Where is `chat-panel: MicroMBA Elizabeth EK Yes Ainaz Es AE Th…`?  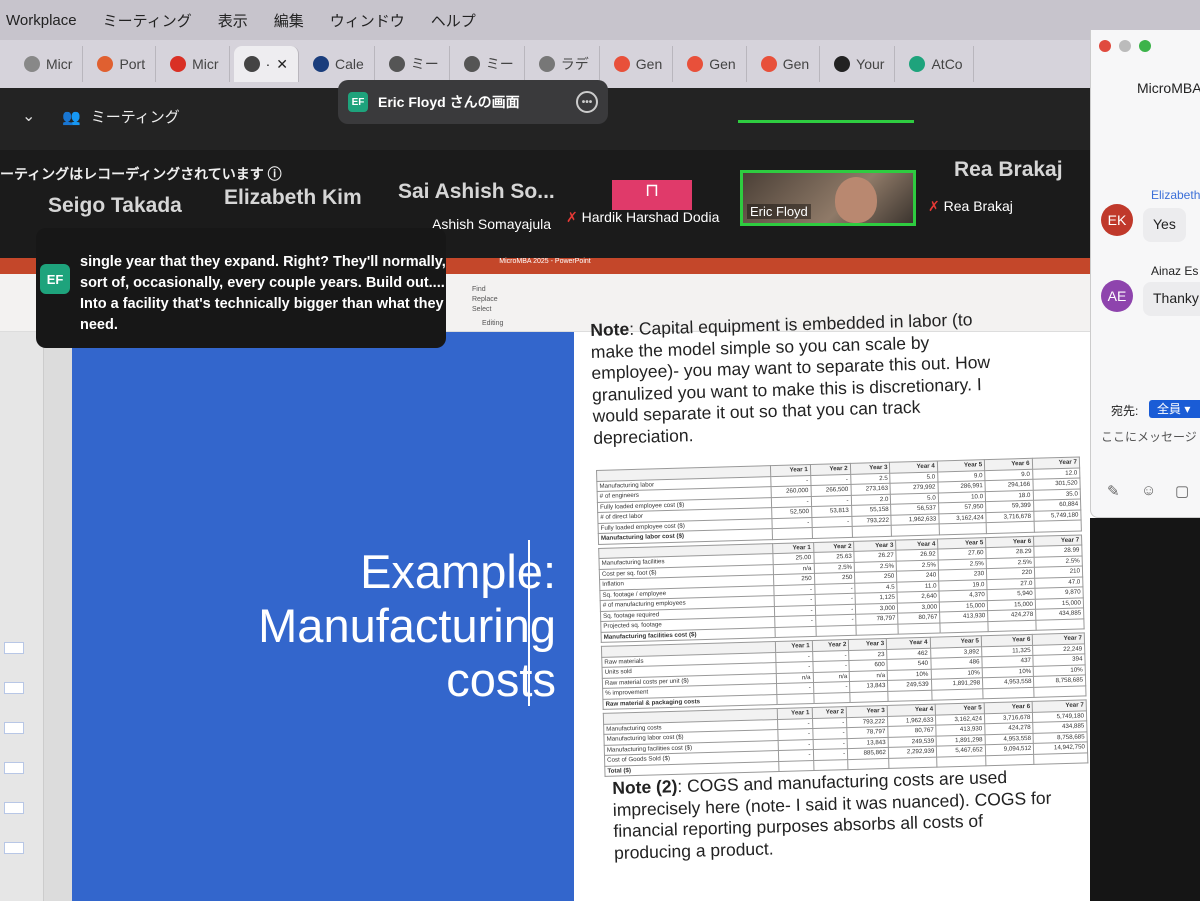 chat-panel: MicroMBA Elizabeth EK Yes Ainaz Es AE Th… is located at coordinates (1145, 274).